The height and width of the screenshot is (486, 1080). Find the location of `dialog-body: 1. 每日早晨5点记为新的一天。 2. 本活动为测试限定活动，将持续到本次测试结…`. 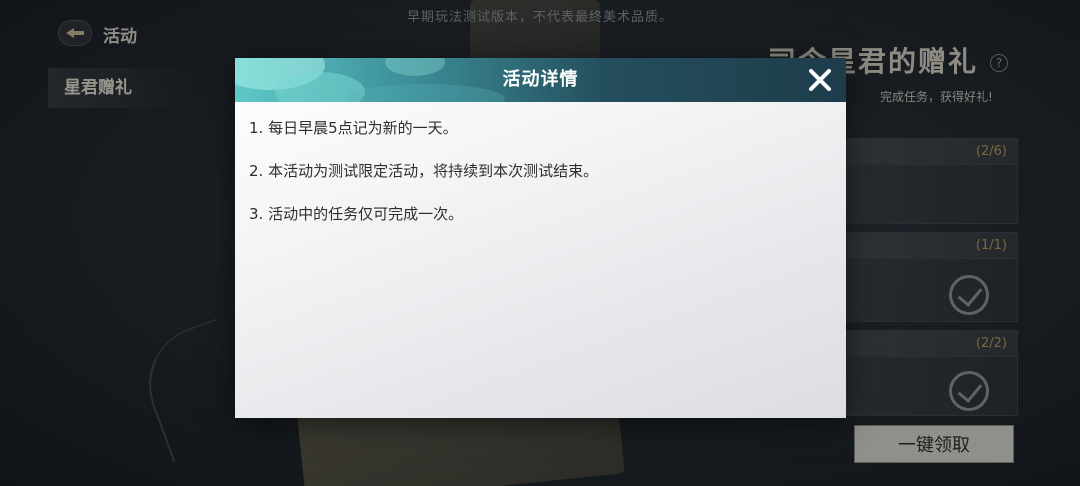

dialog-body: 1. 每日早晨5点记为新的一天。 2. 本活动为测试限定活动，将持续到本次测试结… is located at coordinates (539, 182).